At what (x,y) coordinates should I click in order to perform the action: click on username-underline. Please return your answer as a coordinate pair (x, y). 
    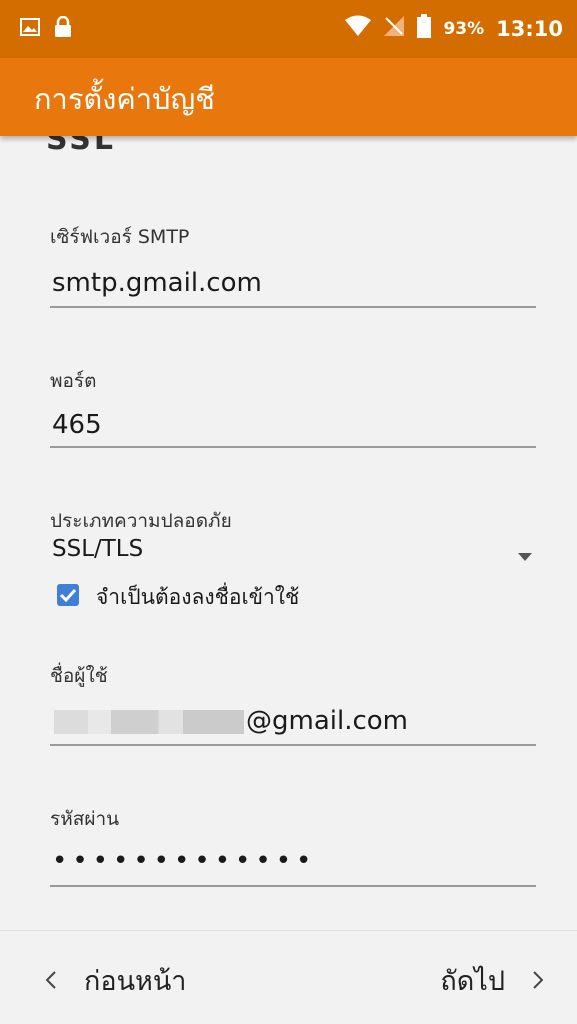
    Looking at the image, I should click on (293, 745).